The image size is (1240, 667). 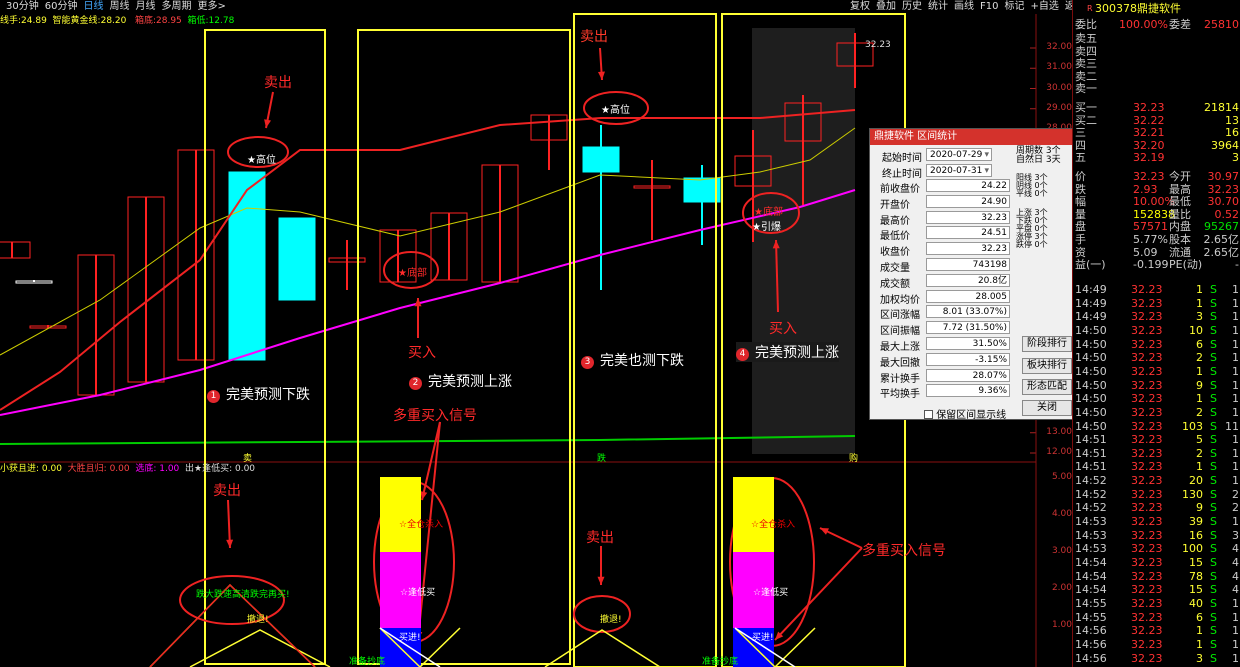 What do you see at coordinates (258, 394) in the screenshot?
I see `prediction-label-1: 1 完美预测下跌` at bounding box center [258, 394].